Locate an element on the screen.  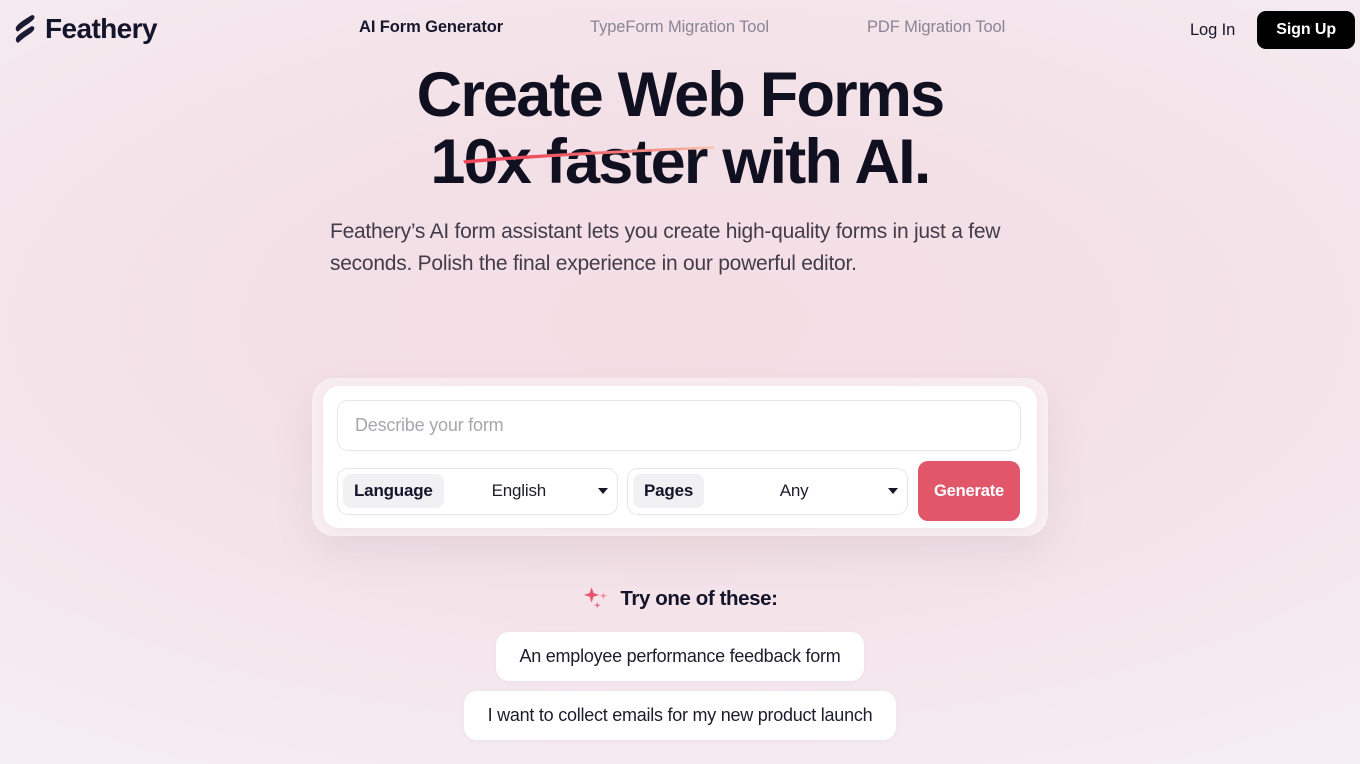
pages-select-label: Pages is located at coordinates (669, 491).